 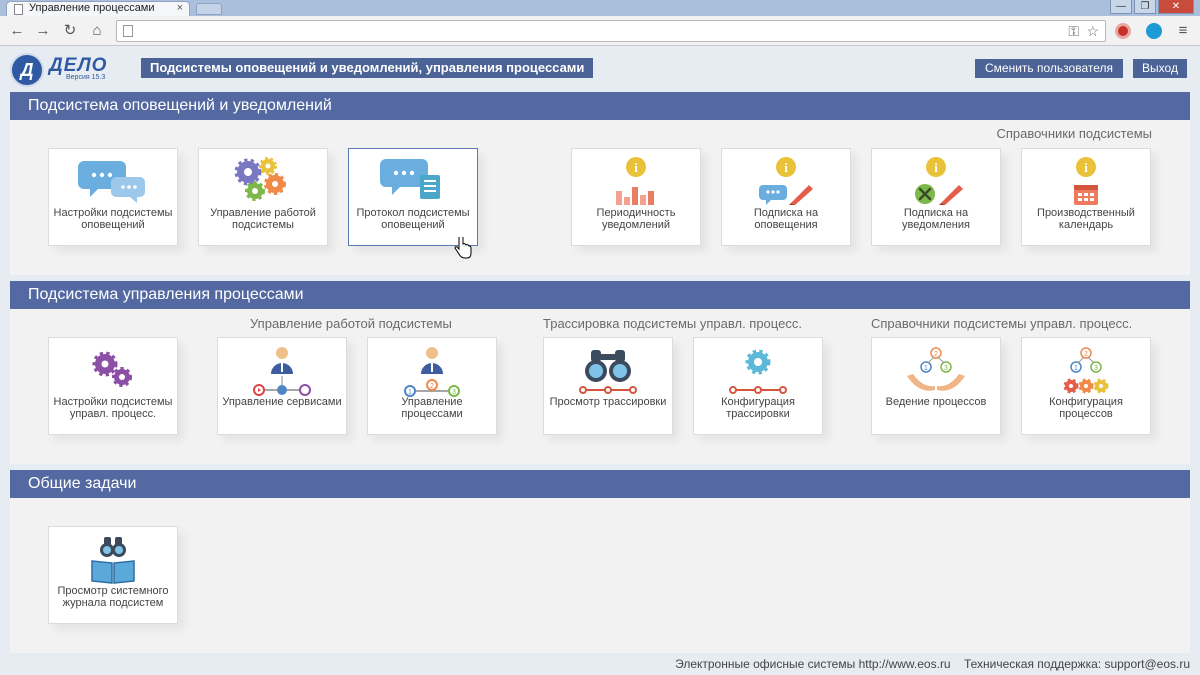 What do you see at coordinates (113, 370) in the screenshot?
I see `purple-gears-icon` at bounding box center [113, 370].